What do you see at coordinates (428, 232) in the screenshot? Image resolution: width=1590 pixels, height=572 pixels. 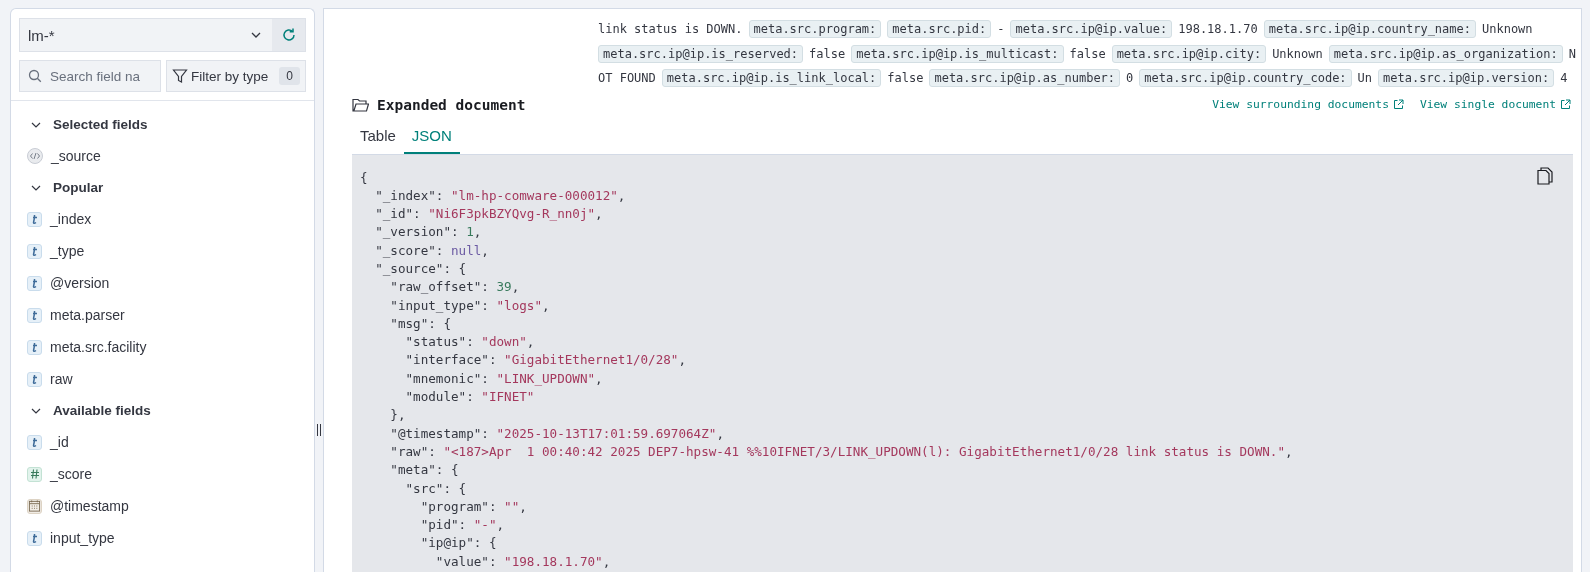 I see `code-line: "_version": 1,` at bounding box center [428, 232].